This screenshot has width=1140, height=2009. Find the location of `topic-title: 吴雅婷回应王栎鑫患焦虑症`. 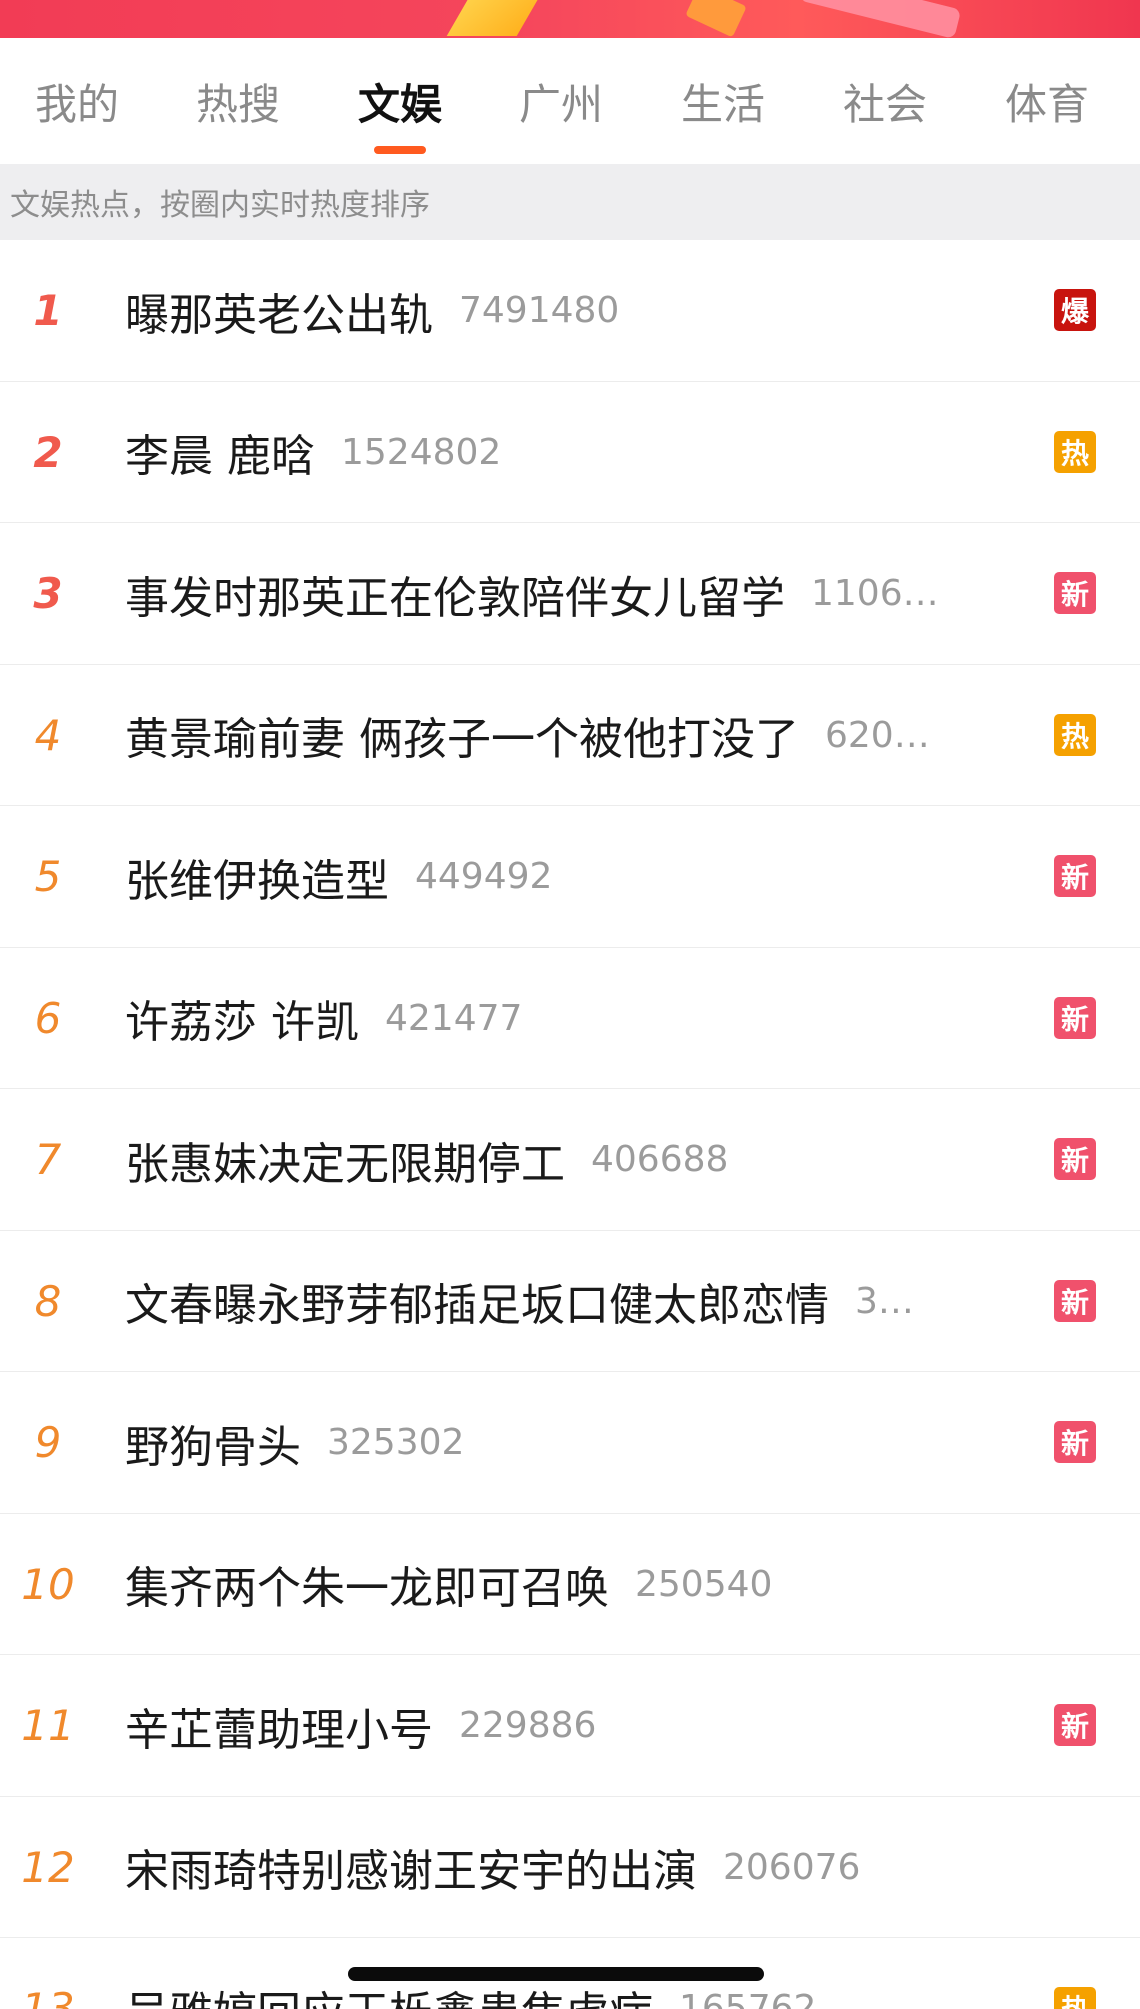

topic-title: 吴雅婷回应王栎鑫患焦虑症 is located at coordinates (389, 1993).